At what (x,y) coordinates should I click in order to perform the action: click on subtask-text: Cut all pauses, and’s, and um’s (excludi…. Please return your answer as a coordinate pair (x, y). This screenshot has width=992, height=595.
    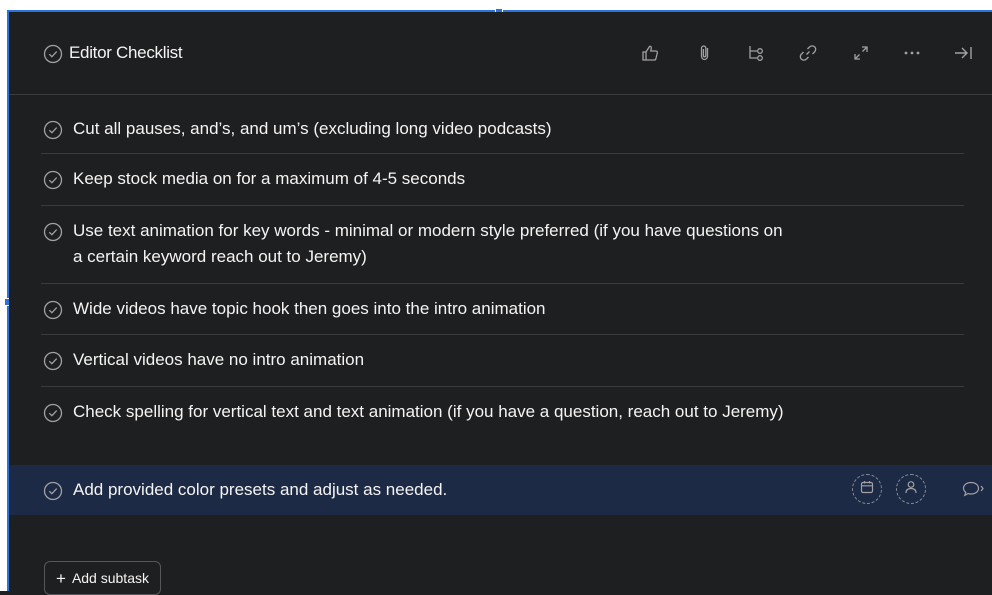
    Looking at the image, I should click on (433, 129).